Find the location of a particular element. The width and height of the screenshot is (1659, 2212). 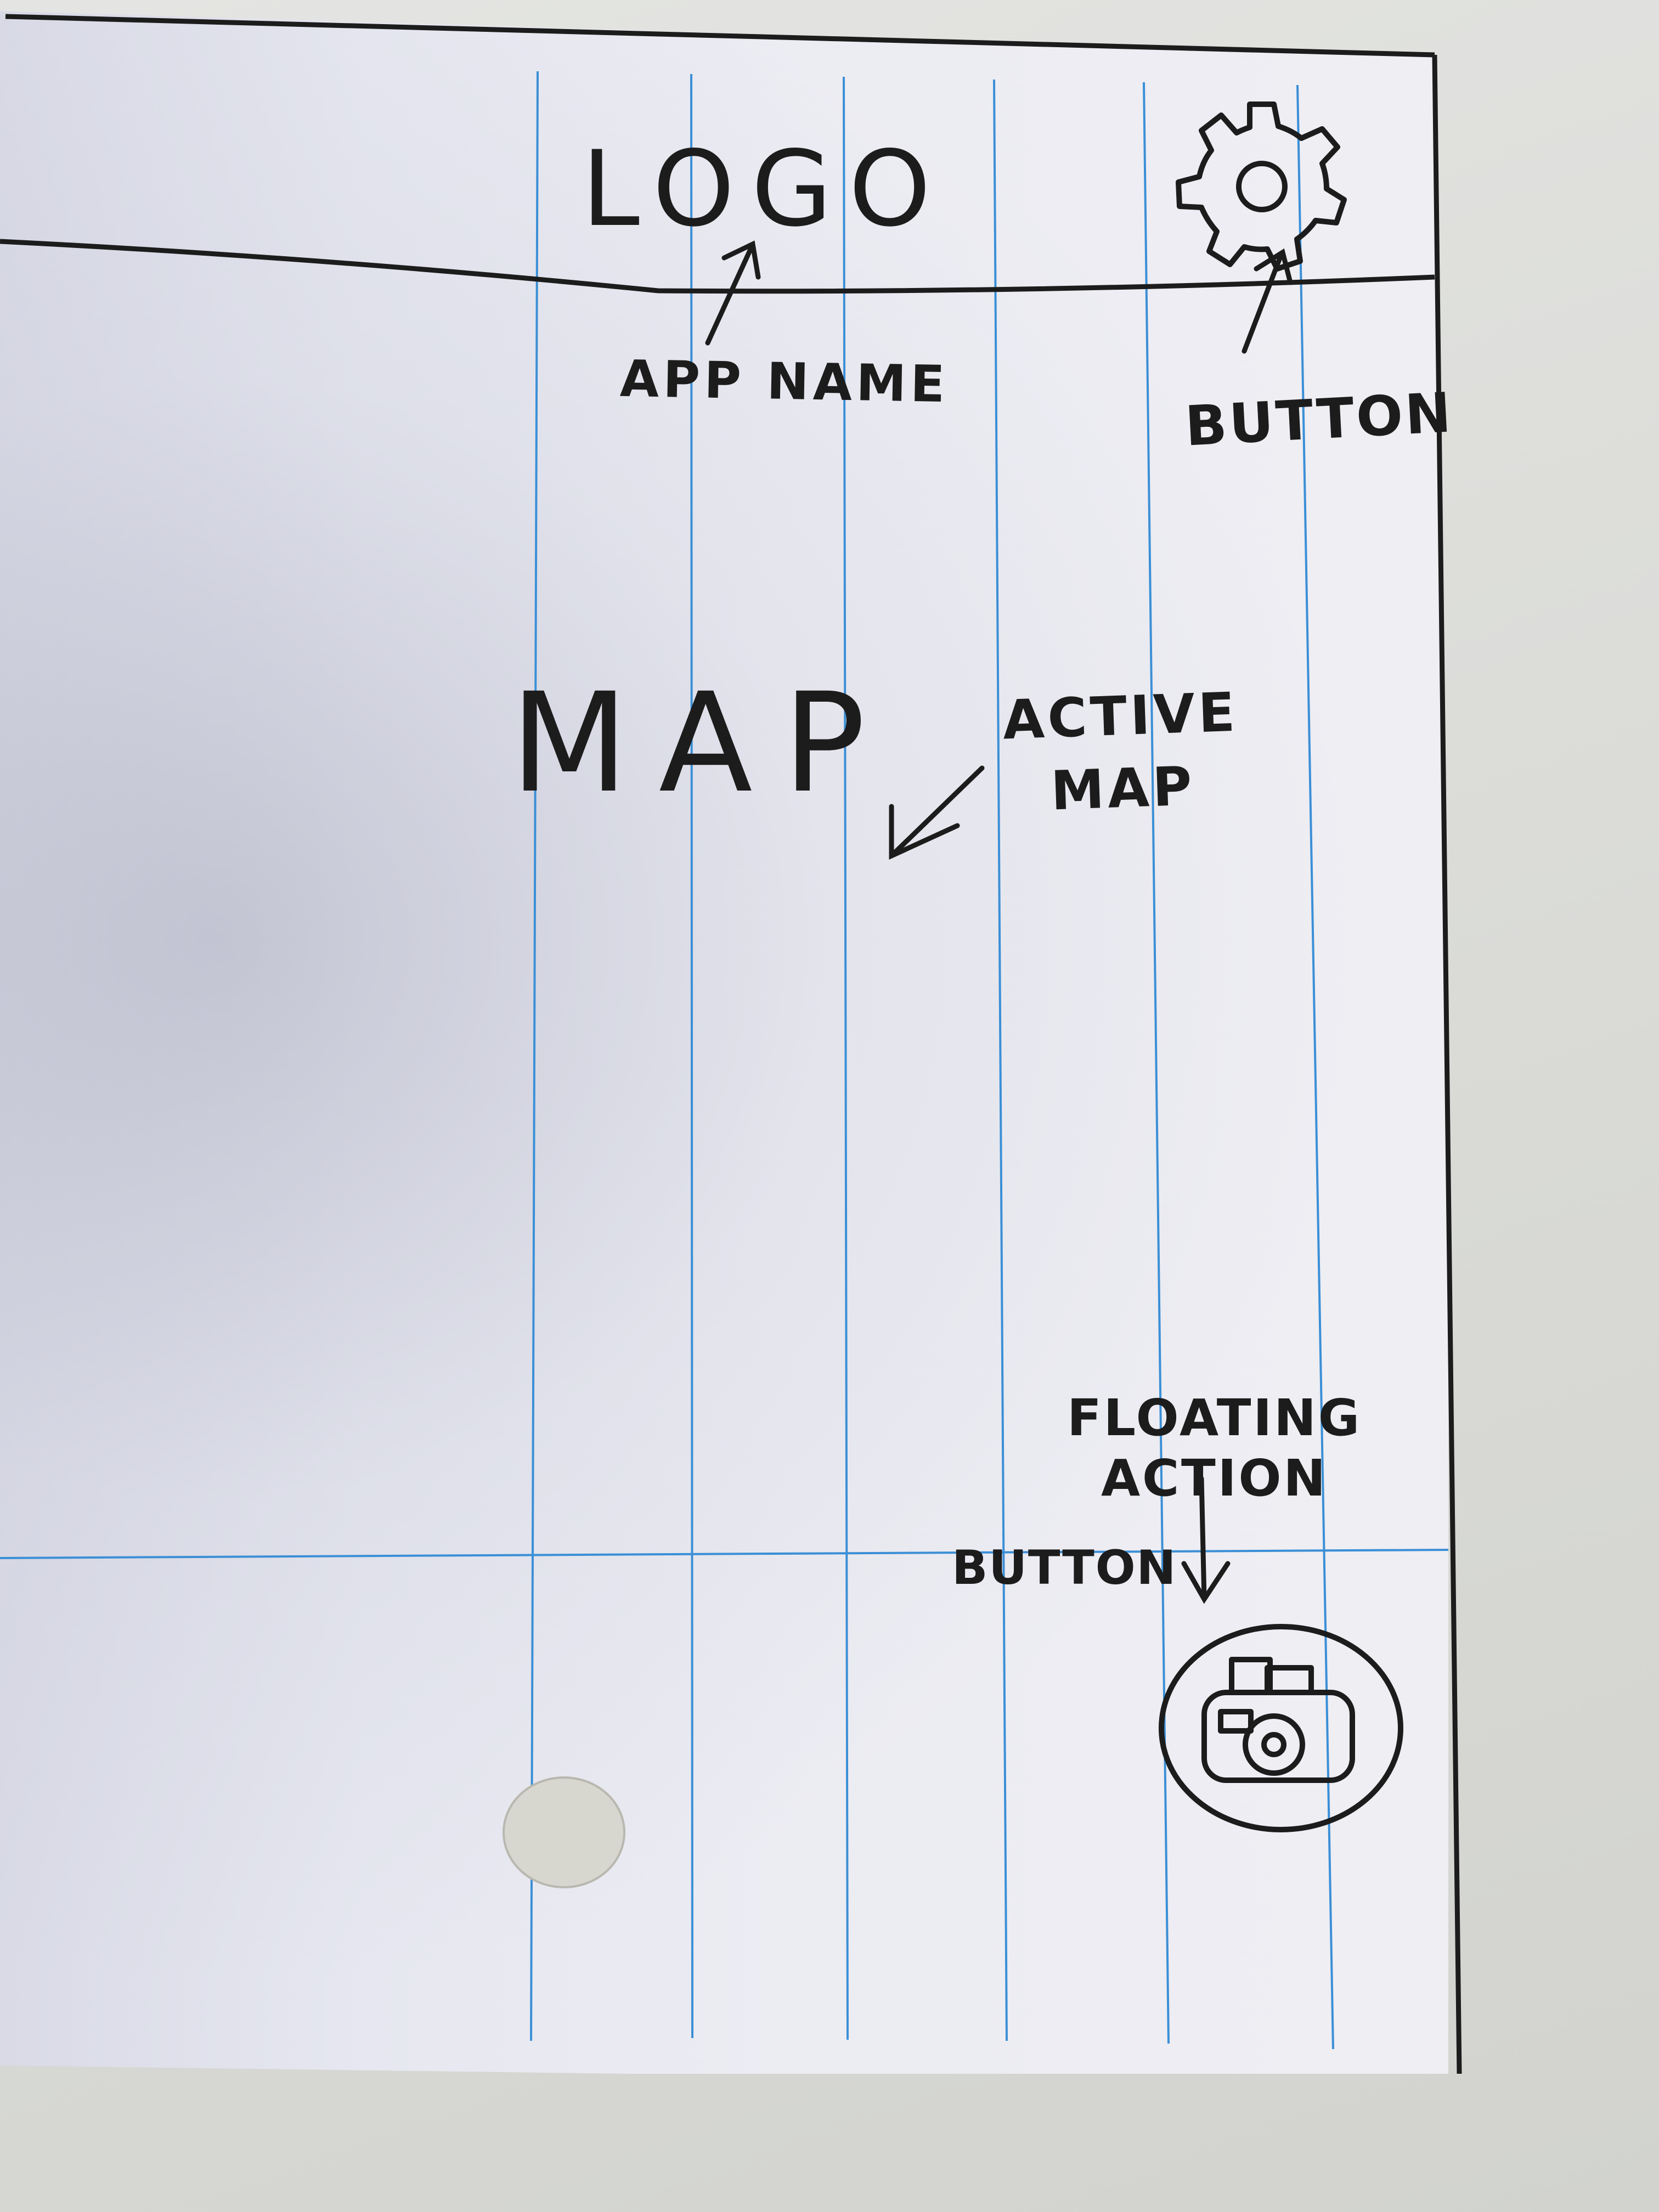

floating-action-button is located at coordinates (1281, 1728).